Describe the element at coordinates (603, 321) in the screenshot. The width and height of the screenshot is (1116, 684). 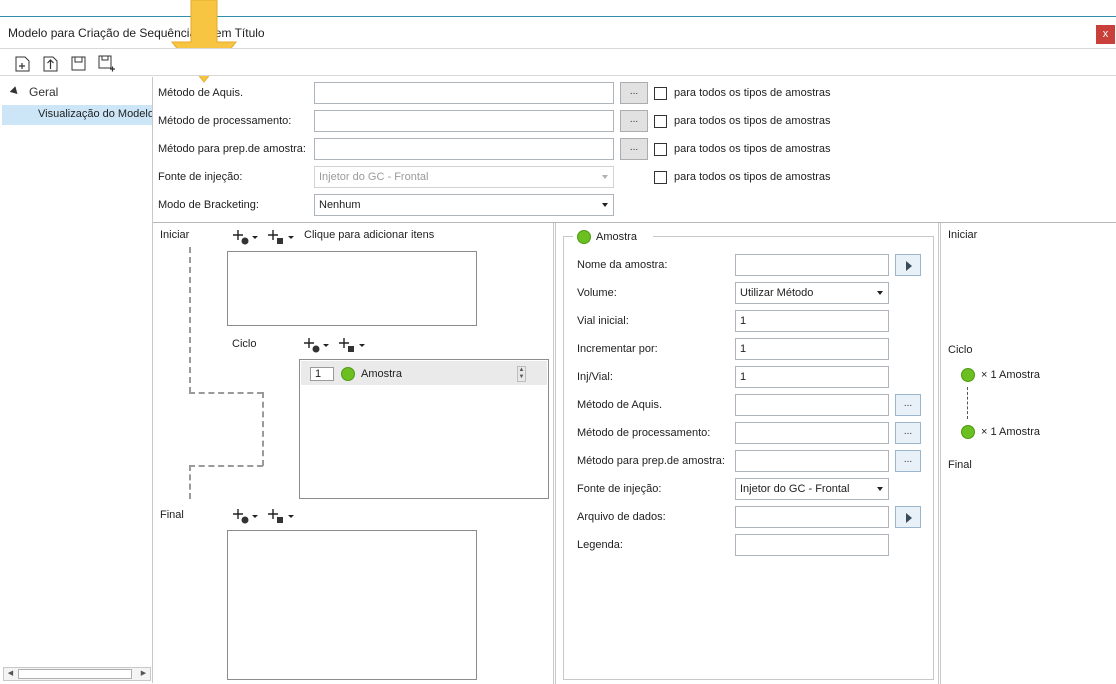
I see `start-vial-label: Vial inicial:` at that location.